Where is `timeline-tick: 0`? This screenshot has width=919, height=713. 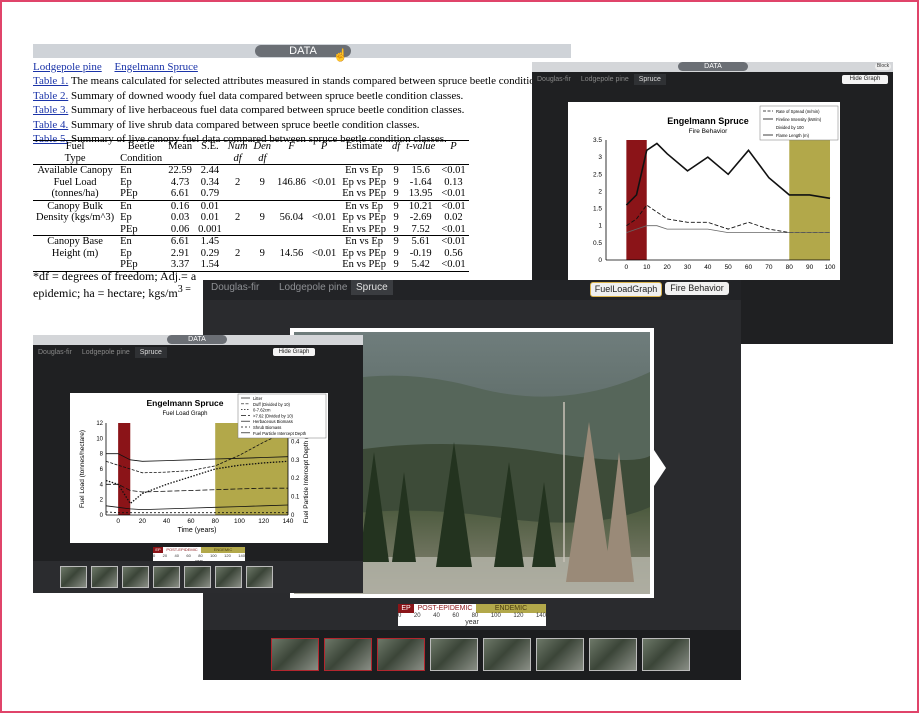 timeline-tick: 0 is located at coordinates (400, 616).